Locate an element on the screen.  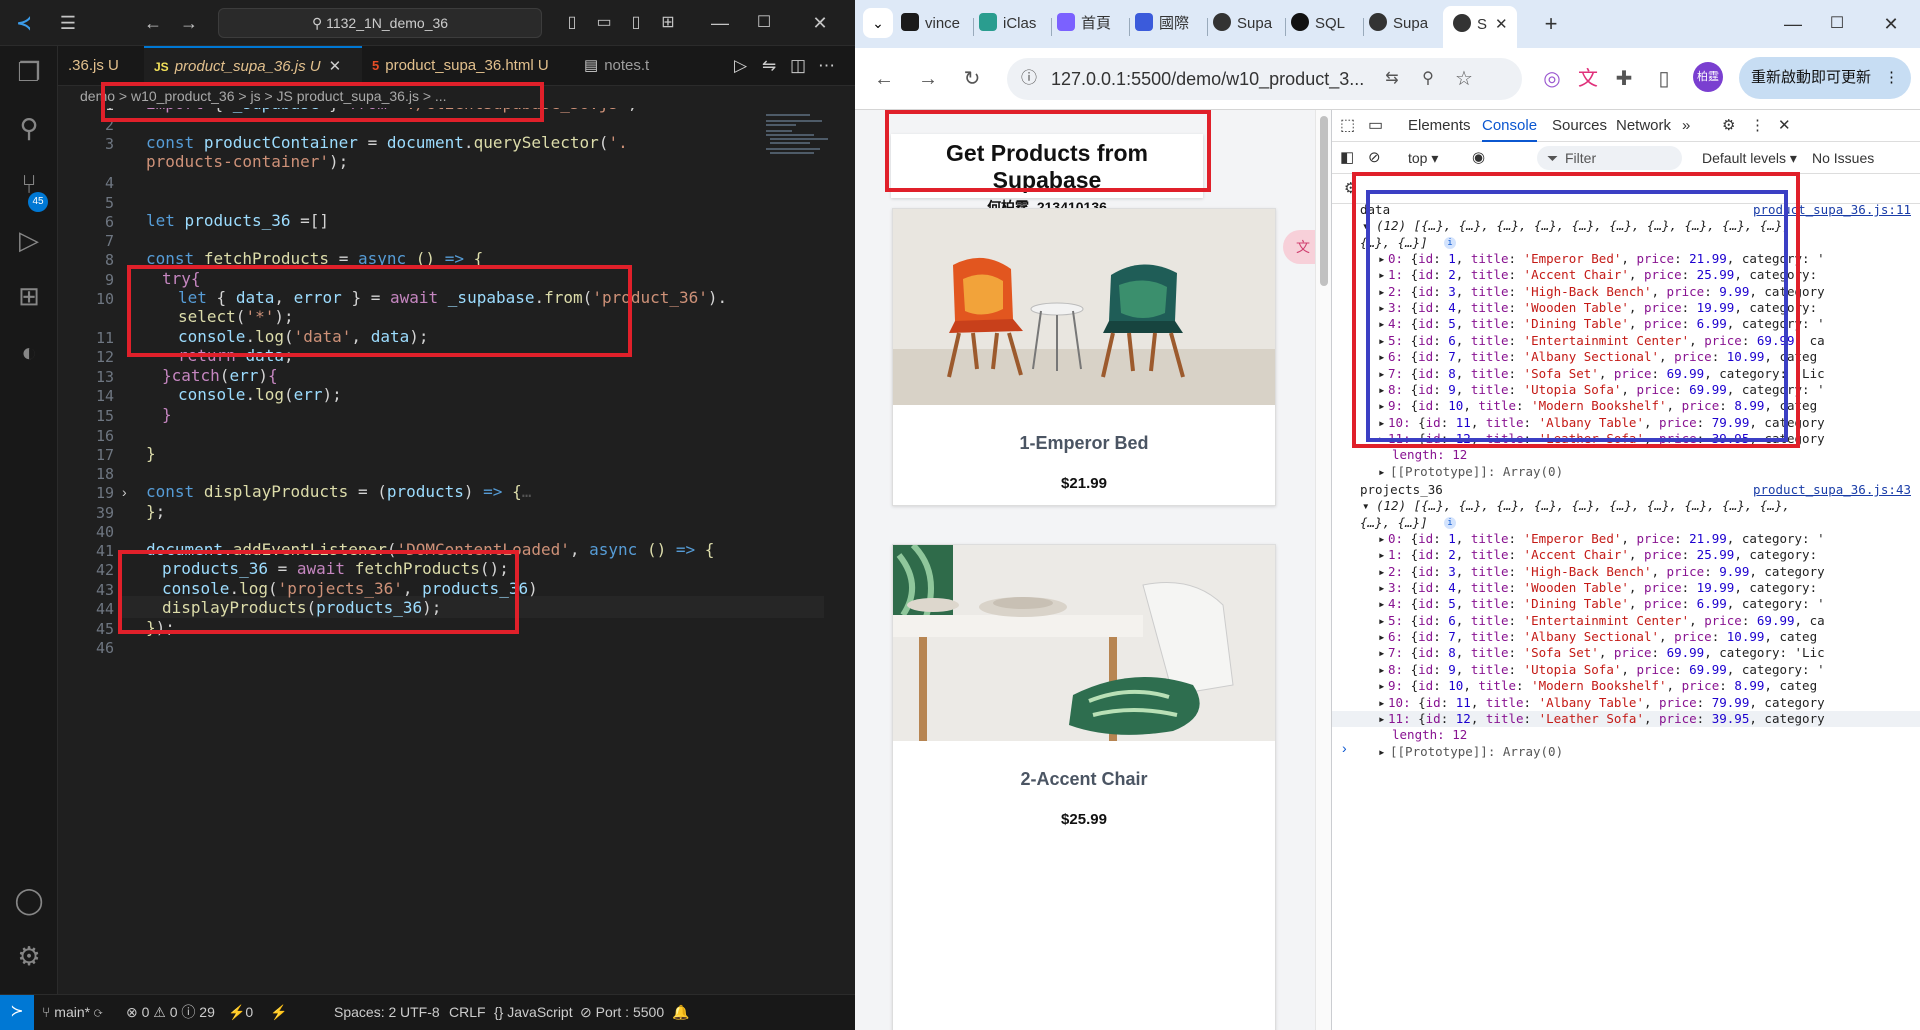
translate-icon: ⇆ is located at coordinates (1392, 79).